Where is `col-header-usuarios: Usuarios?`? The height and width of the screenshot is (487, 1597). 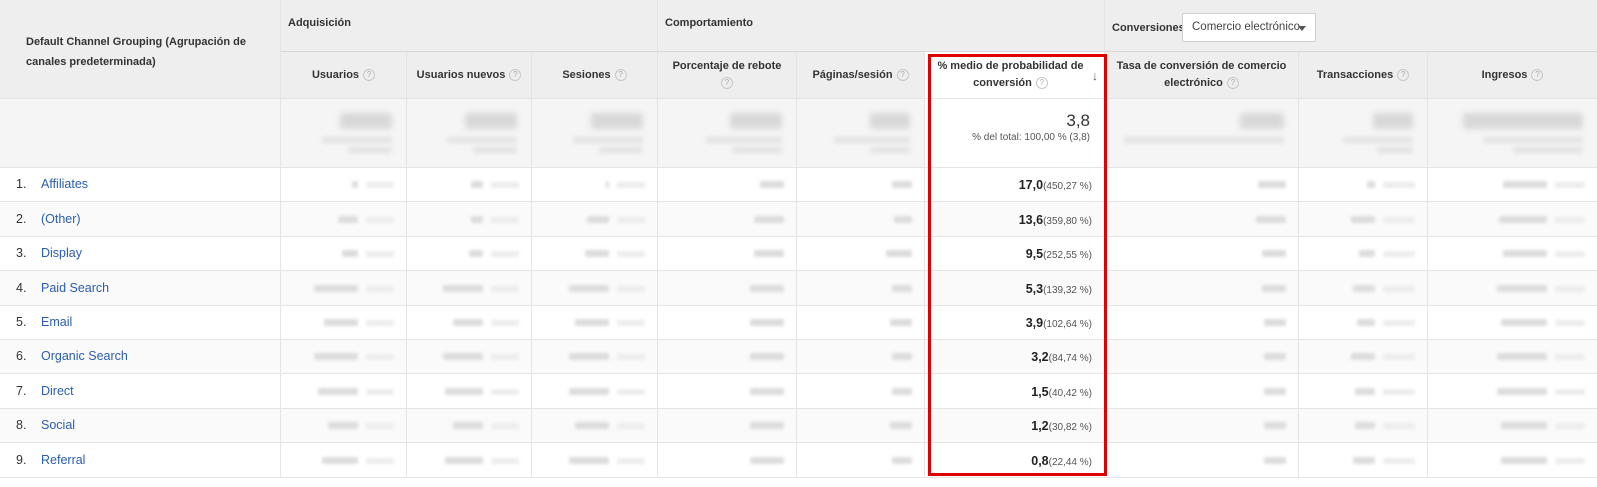
col-header-usuarios: Usuarios? is located at coordinates (344, 75).